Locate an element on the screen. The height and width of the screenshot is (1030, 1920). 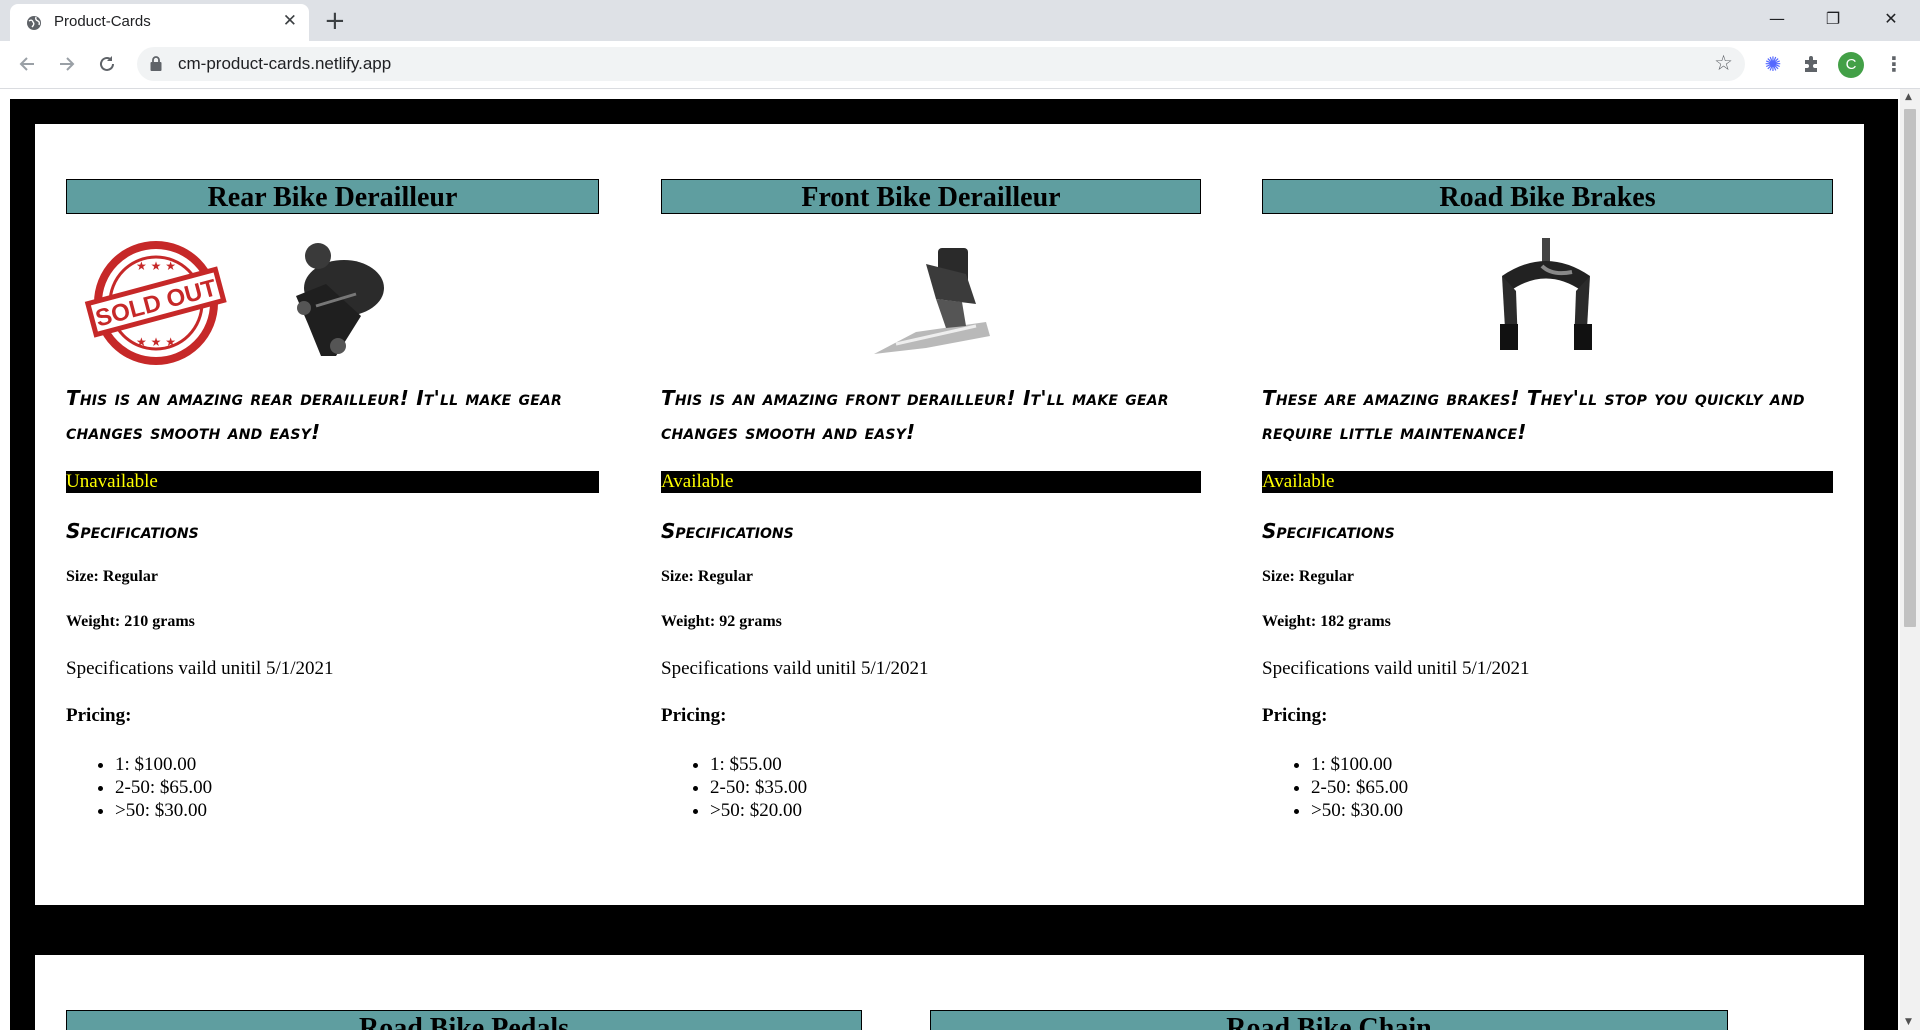
price-tier: 2-50: $35.00 is located at coordinates (955, 787).